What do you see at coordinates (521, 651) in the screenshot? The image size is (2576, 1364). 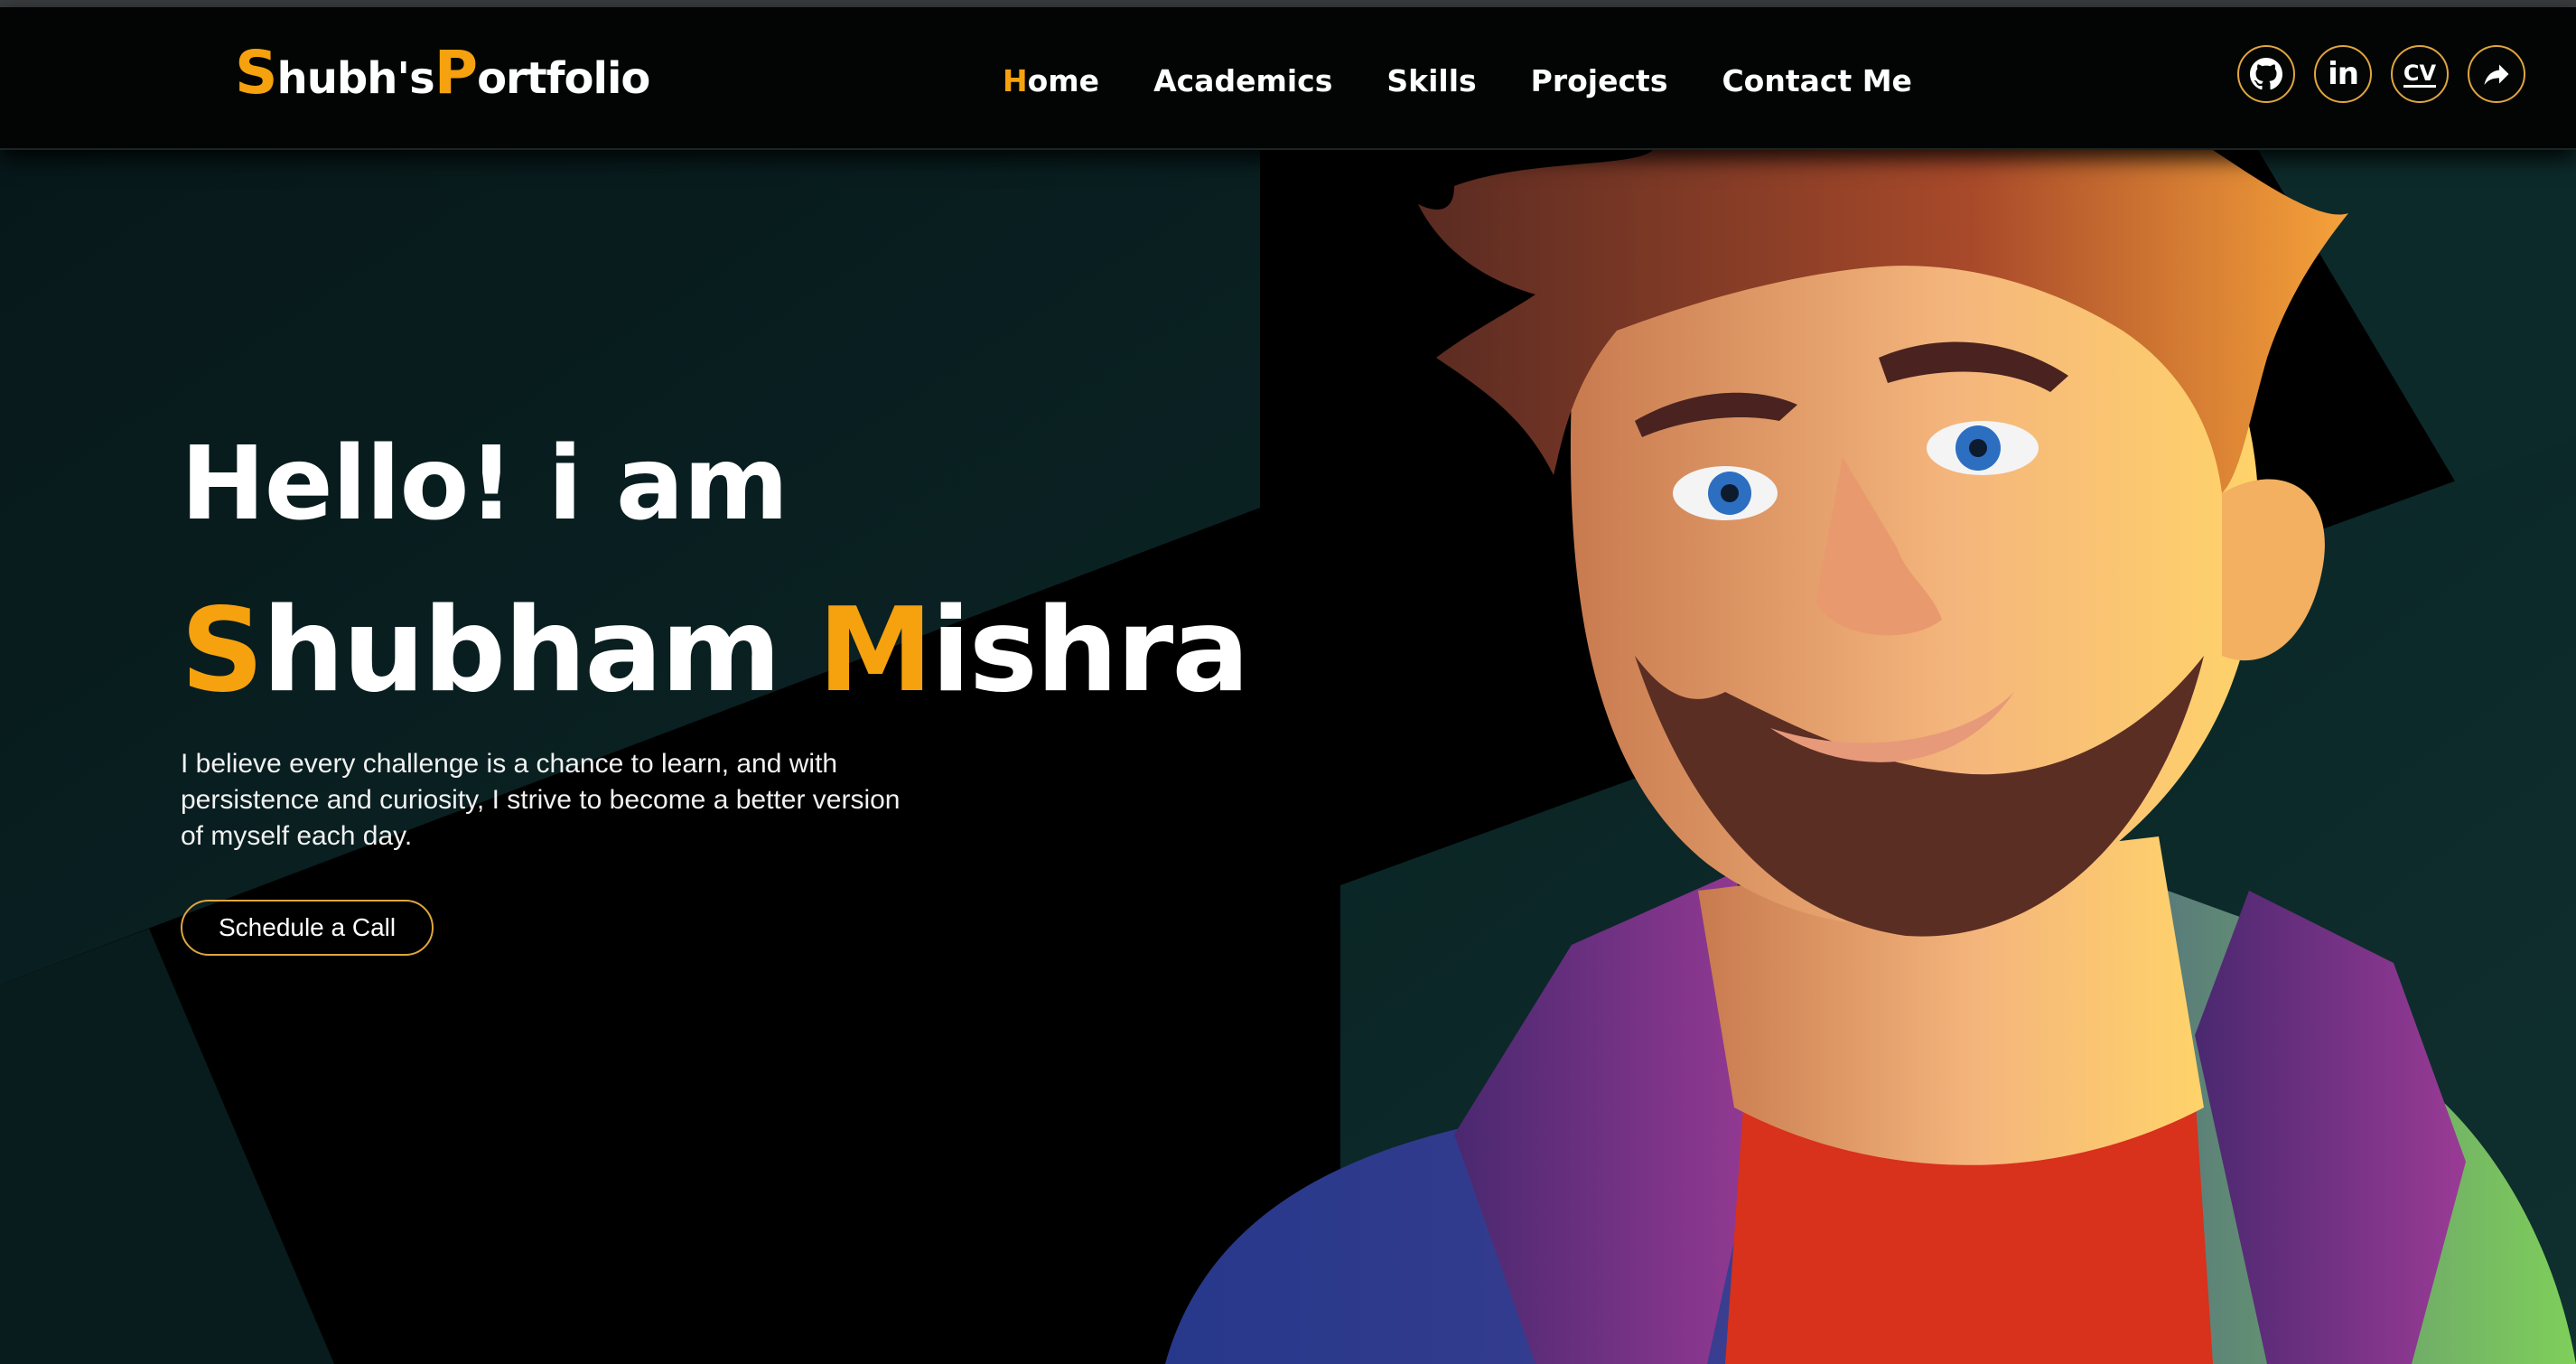 I see `name-first-rest: hubham` at bounding box center [521, 651].